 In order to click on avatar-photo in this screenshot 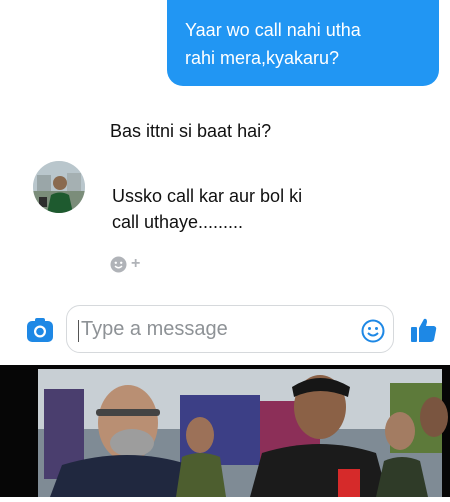, I will do `click(59, 187)`.